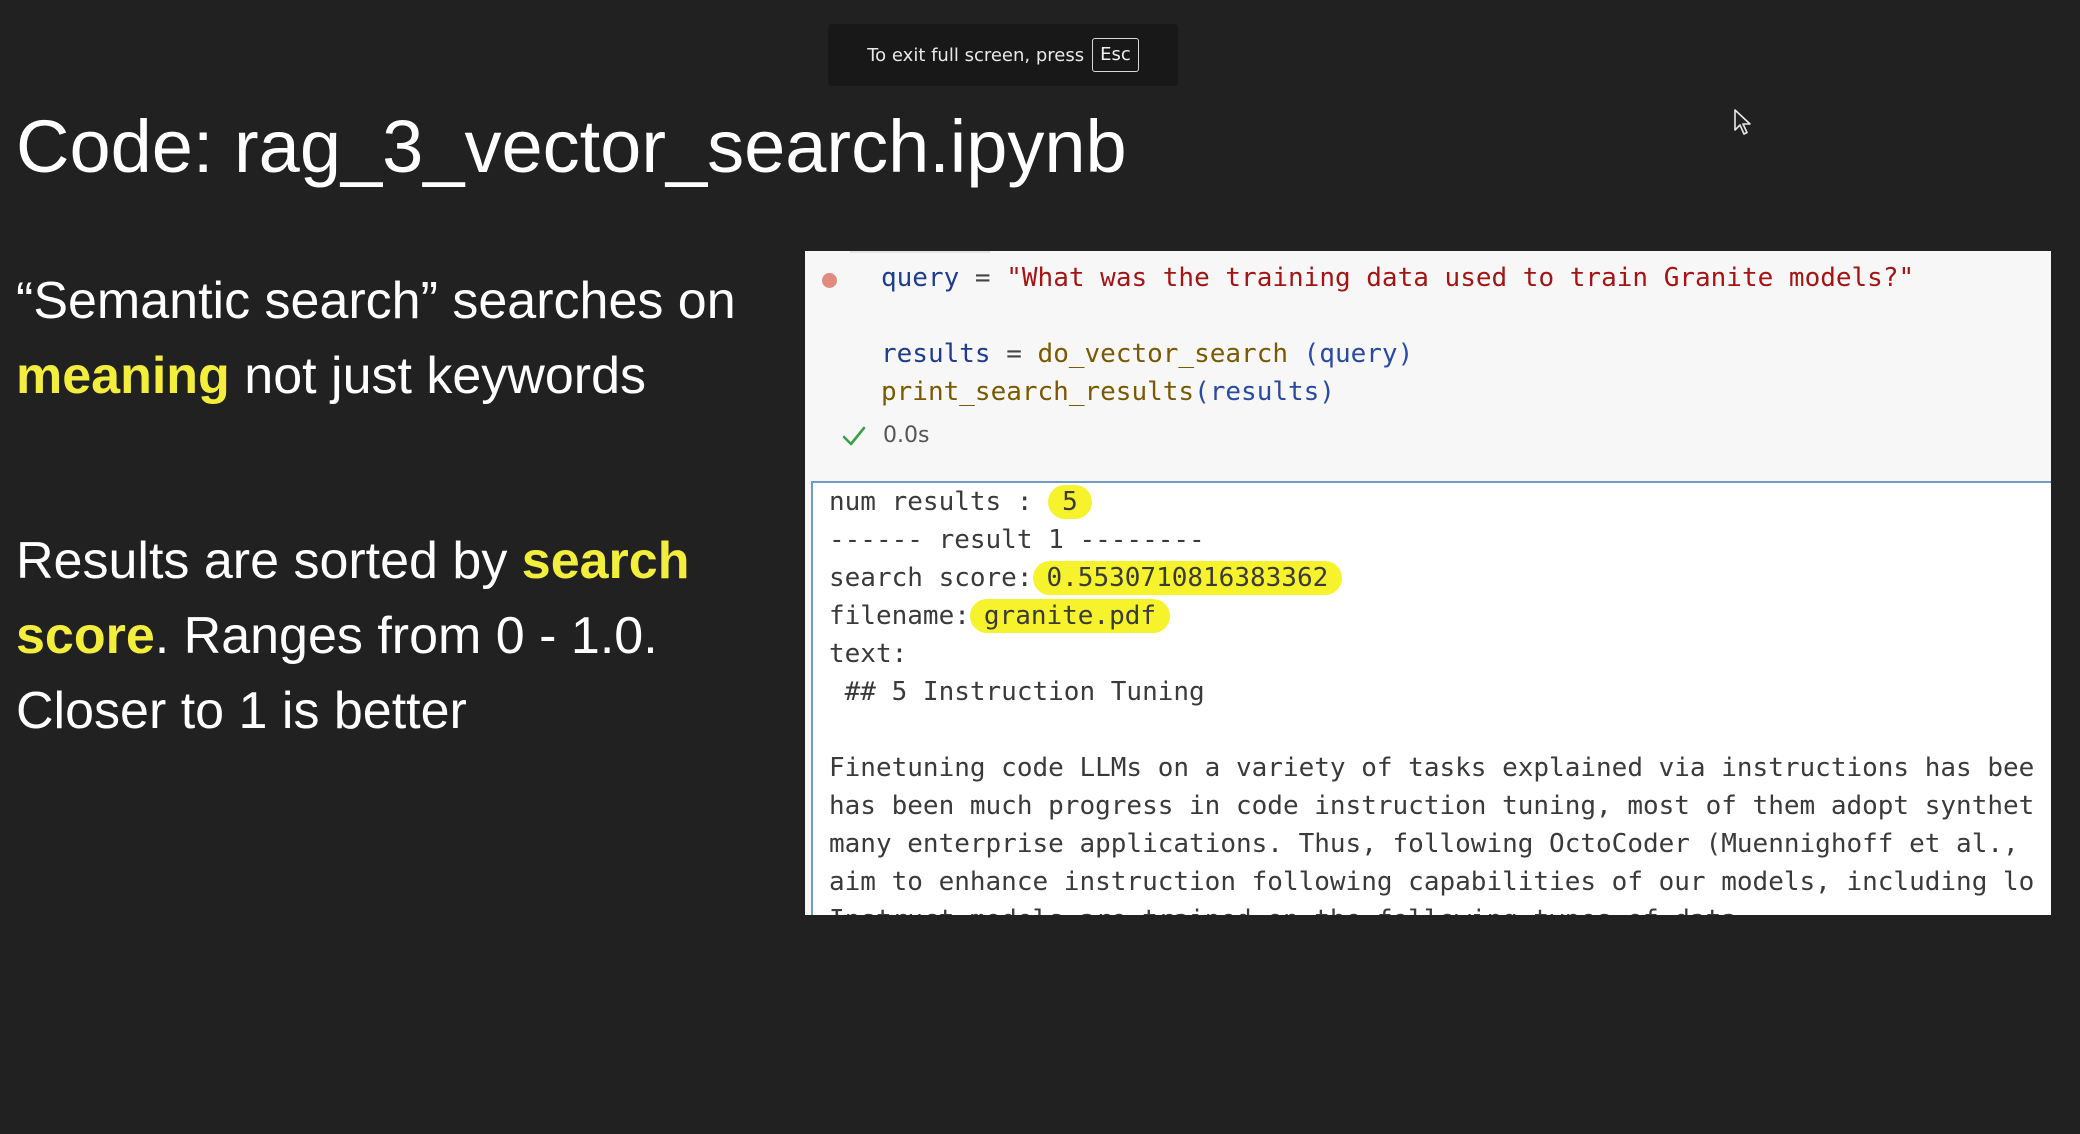 Image resolution: width=2080 pixels, height=1134 pixels. Describe the element at coordinates (906, 435) in the screenshot. I see `execution-time: 0.0s` at that location.